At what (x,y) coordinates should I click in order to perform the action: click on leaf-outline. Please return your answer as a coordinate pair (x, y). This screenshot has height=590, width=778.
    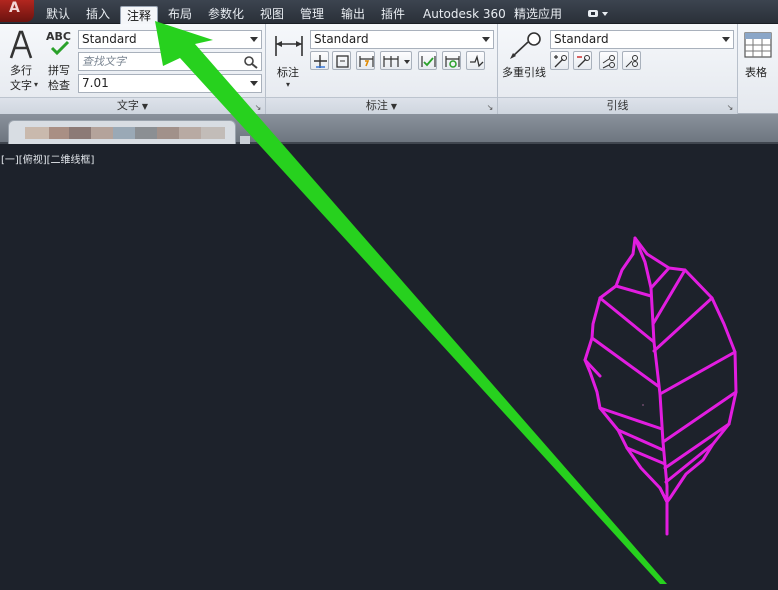
    Looking at the image, I should click on (660, 386).